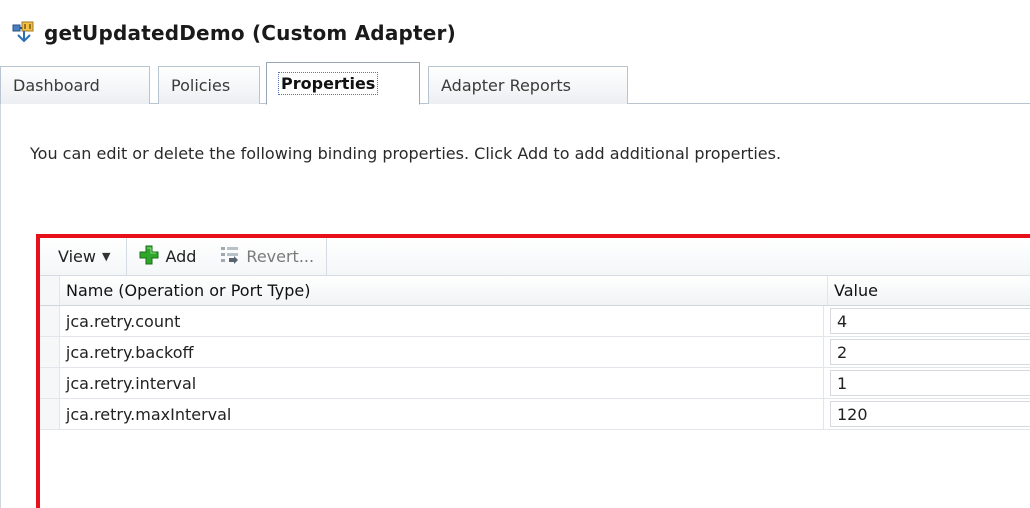  Describe the element at coordinates (930, 414) in the screenshot. I see `property-value-input: 120` at that location.